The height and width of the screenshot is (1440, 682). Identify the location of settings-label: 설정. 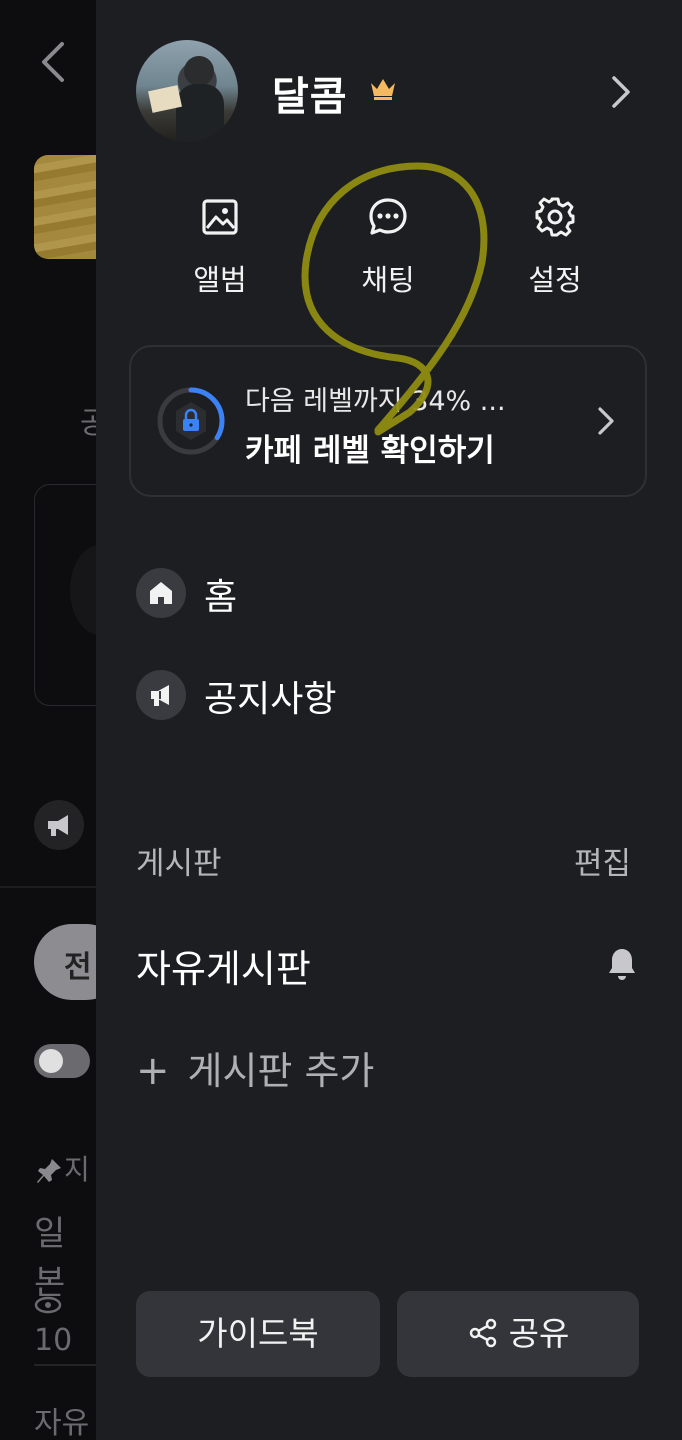
(555, 280).